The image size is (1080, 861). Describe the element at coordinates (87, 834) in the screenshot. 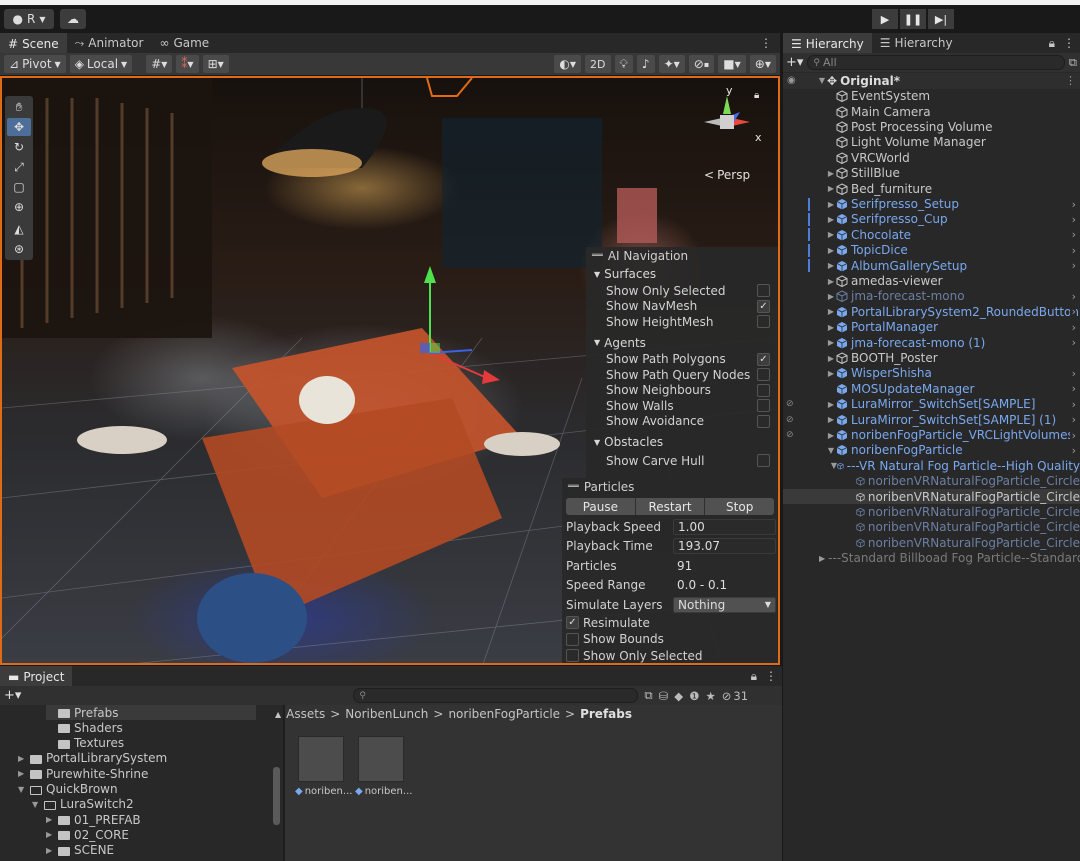

I see `folder-tree-item: ▶ 02_CORE` at that location.